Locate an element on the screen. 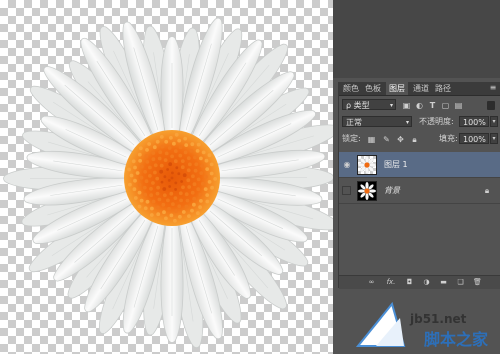 This screenshot has height=354, width=500. add-mask-icon: ◘ is located at coordinates (409, 282).